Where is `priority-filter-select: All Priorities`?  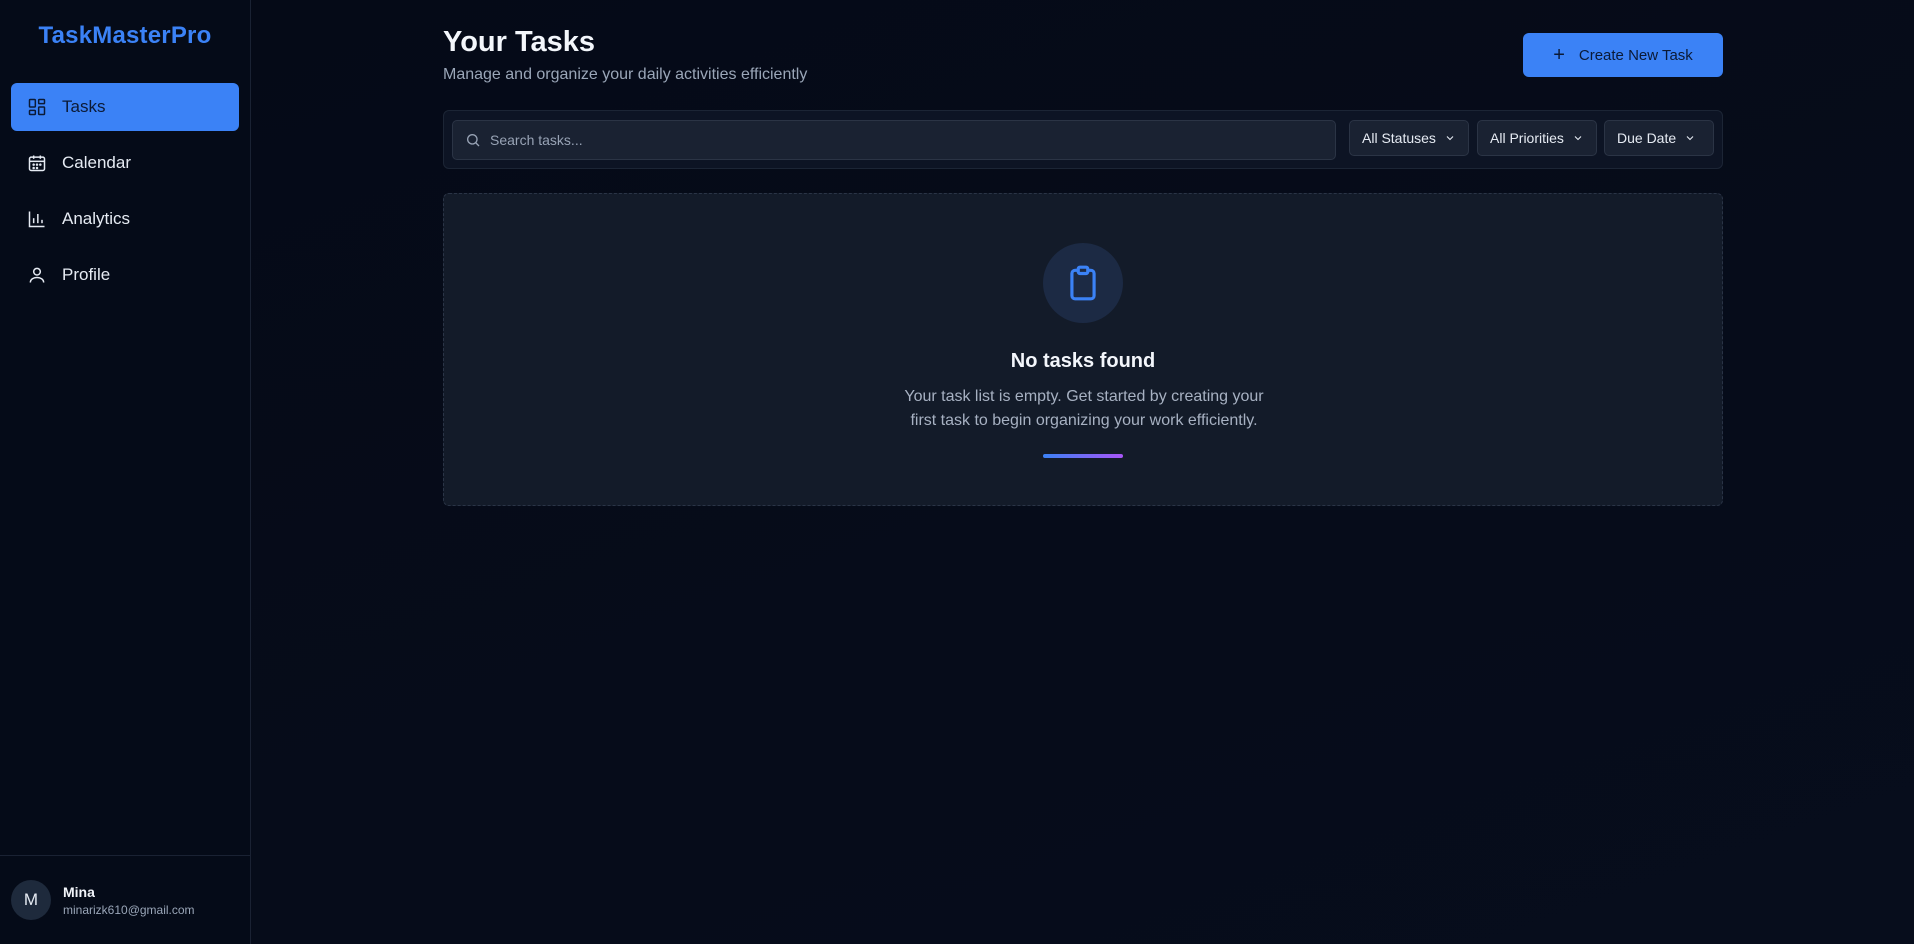
priority-filter-select: All Priorities is located at coordinates (1537, 138).